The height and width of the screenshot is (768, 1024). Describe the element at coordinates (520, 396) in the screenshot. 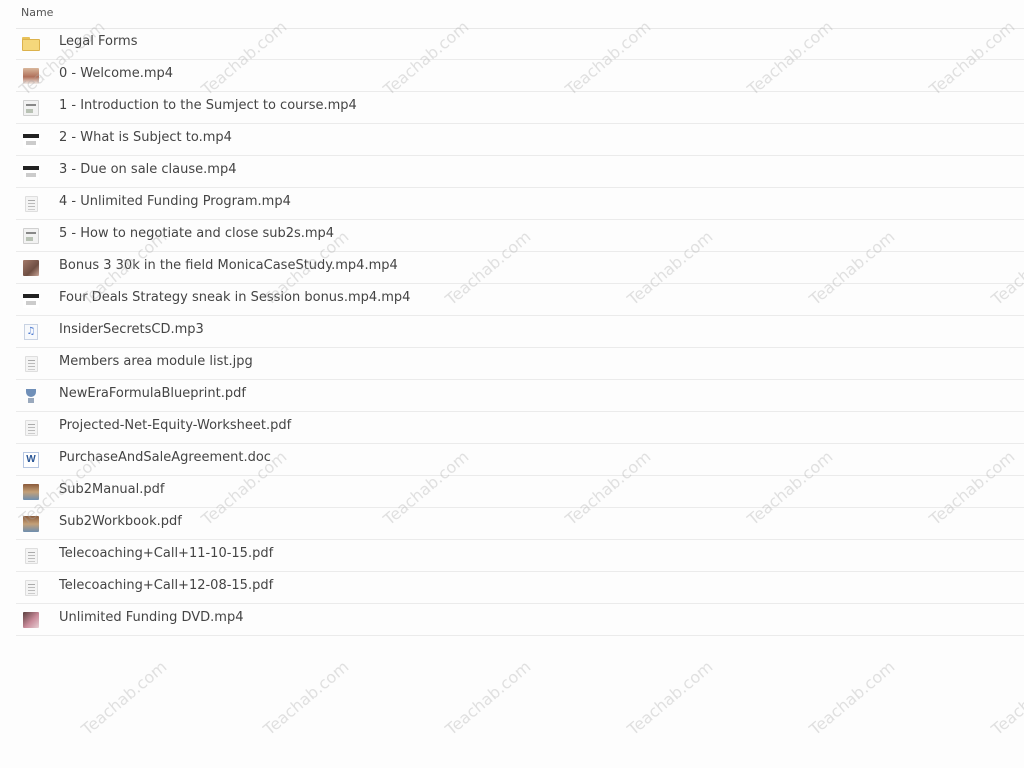

I see `list-item-blueprint-pdf: NewEraFormulaBlueprint.pdf` at that location.